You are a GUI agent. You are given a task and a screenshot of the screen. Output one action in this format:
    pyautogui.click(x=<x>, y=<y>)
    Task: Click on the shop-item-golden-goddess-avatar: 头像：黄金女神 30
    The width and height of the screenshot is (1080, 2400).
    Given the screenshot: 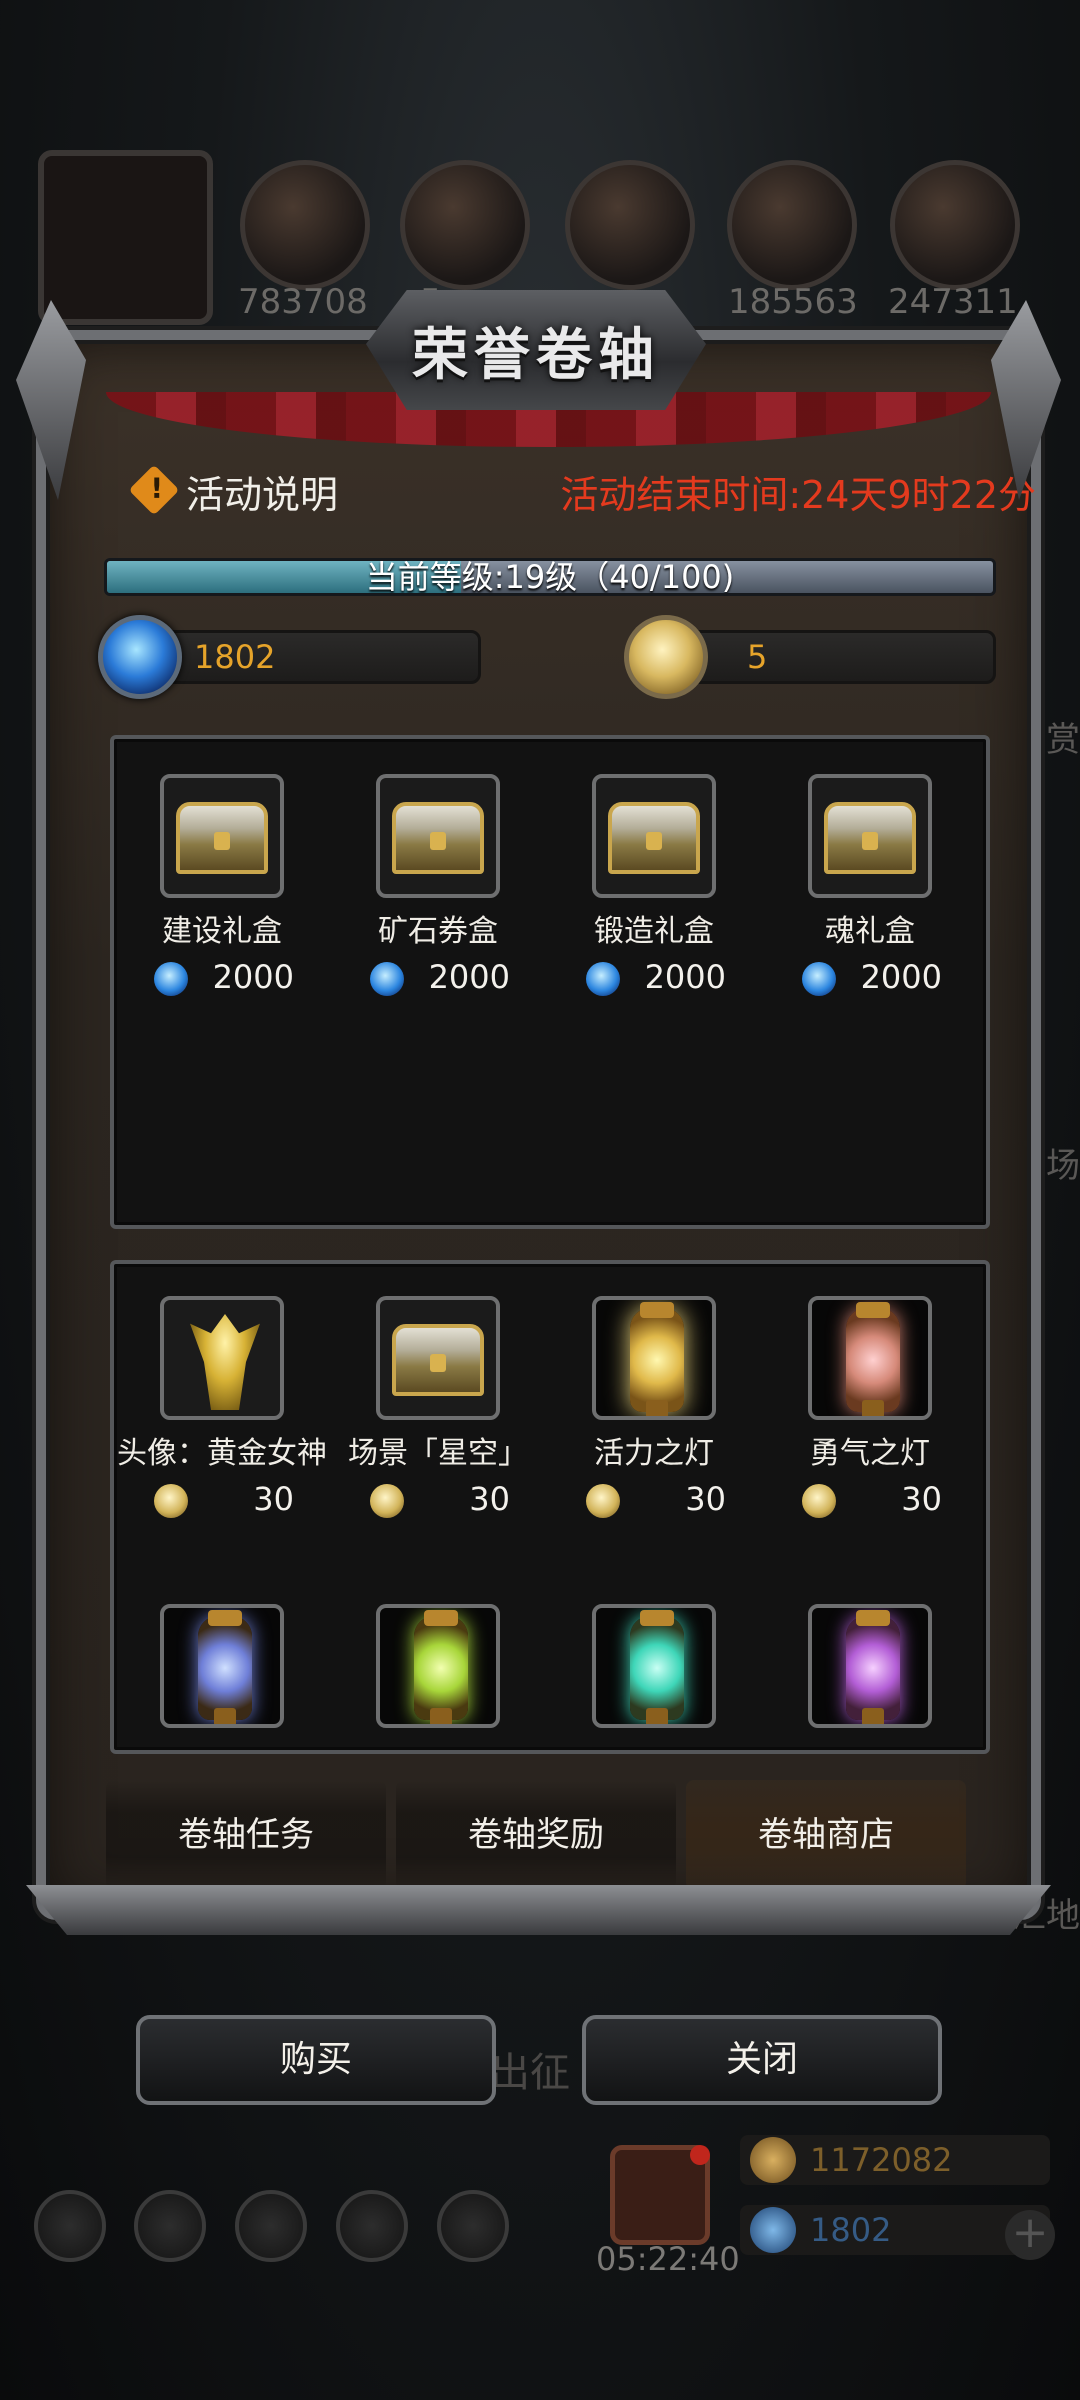 What is the action you would take?
    pyautogui.click(x=222, y=1410)
    